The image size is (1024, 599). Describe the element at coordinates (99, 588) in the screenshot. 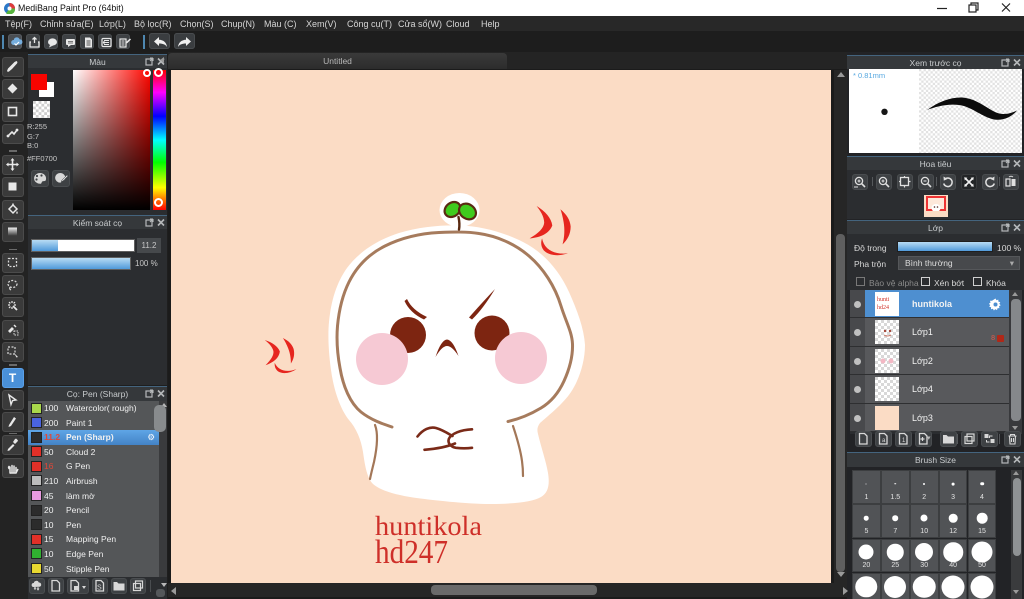

I see `svg-text: S` at that location.